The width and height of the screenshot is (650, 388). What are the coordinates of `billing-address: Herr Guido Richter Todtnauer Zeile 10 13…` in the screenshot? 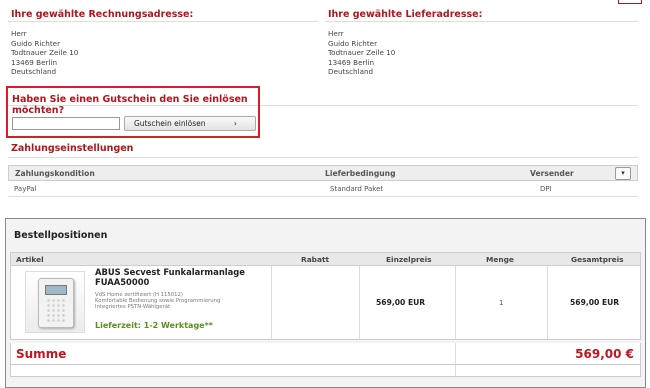 It's located at (44, 53).